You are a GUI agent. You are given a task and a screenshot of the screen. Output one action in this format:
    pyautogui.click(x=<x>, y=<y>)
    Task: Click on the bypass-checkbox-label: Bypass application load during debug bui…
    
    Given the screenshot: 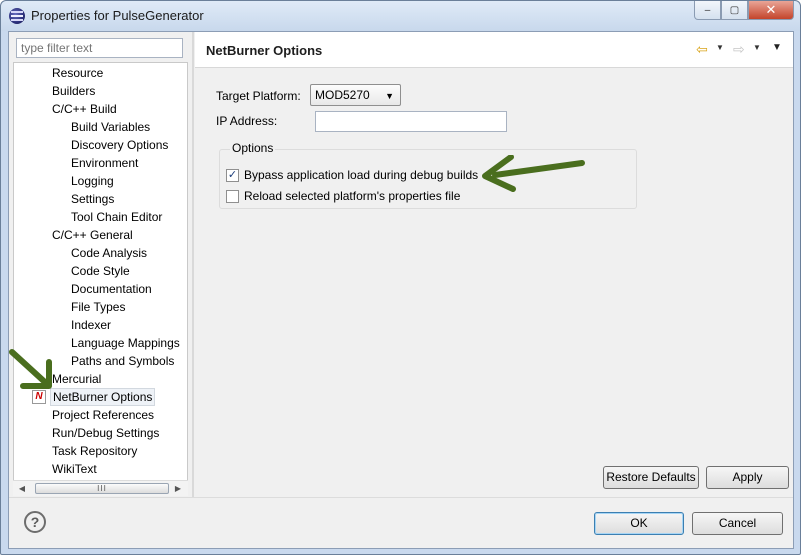 What is the action you would take?
    pyautogui.click(x=361, y=175)
    